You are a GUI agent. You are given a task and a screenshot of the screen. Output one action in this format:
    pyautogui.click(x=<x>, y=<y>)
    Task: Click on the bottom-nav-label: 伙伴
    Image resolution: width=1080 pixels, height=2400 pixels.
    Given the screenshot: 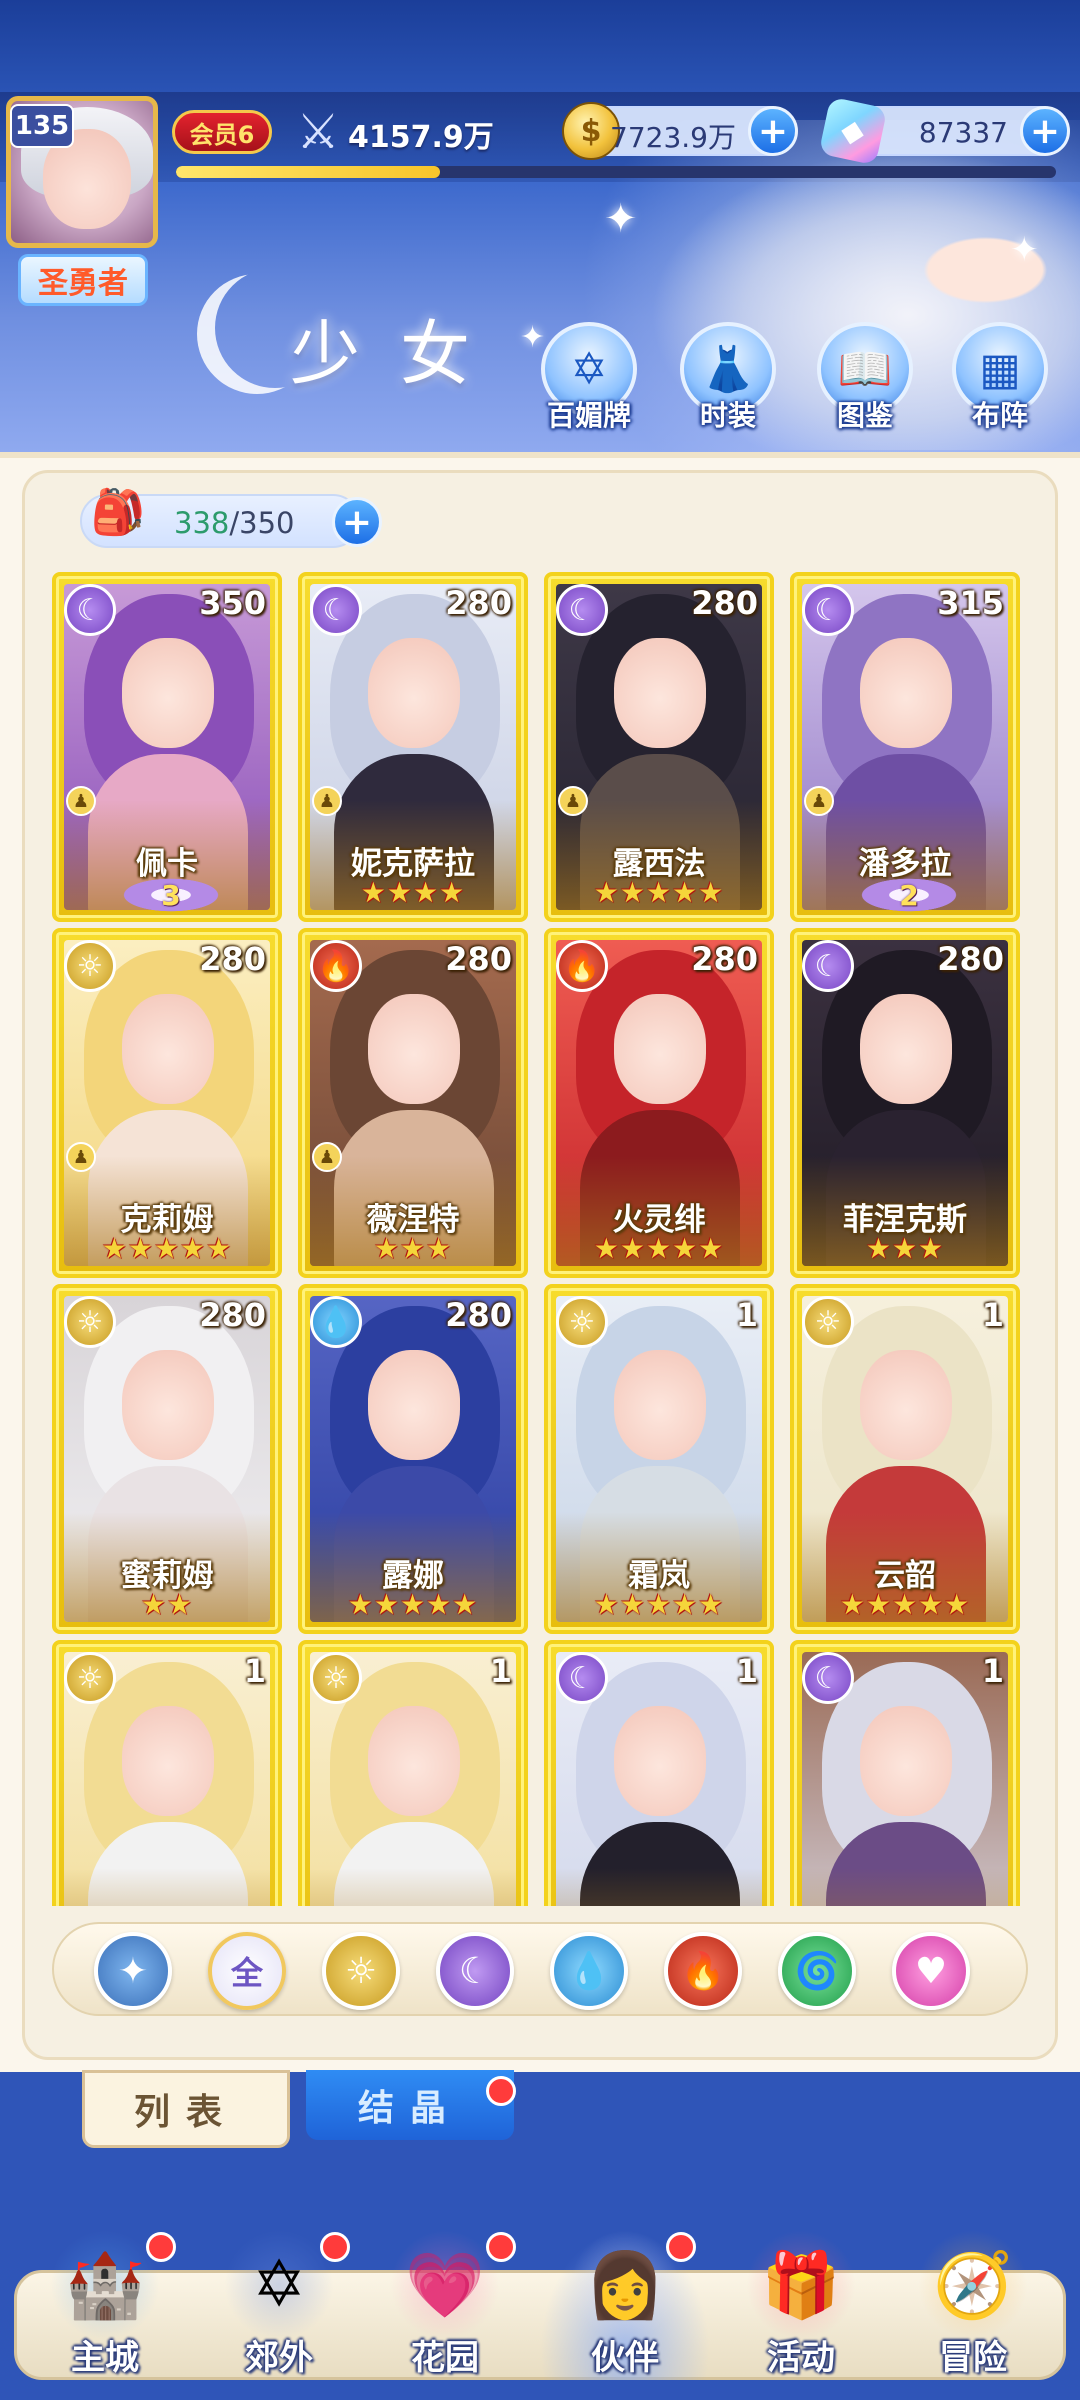 What is the action you would take?
    pyautogui.click(x=625, y=2358)
    